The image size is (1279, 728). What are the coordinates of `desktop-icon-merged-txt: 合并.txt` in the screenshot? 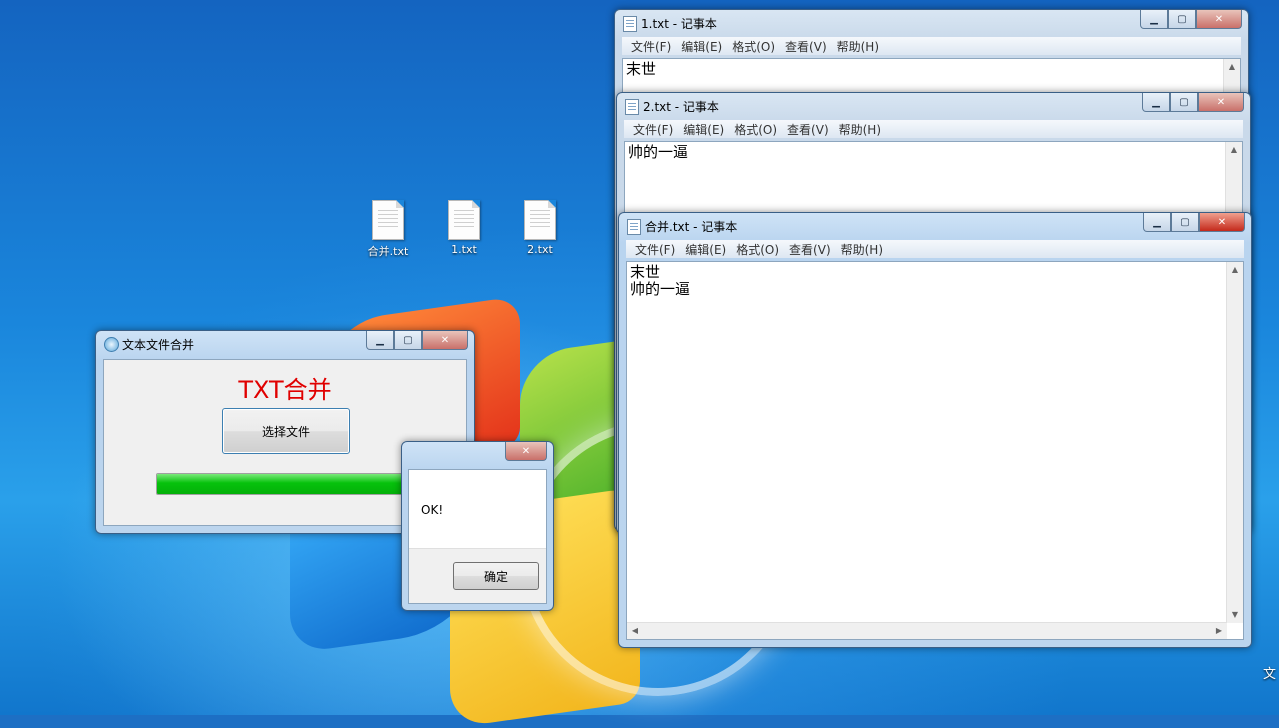 It's located at (388, 229).